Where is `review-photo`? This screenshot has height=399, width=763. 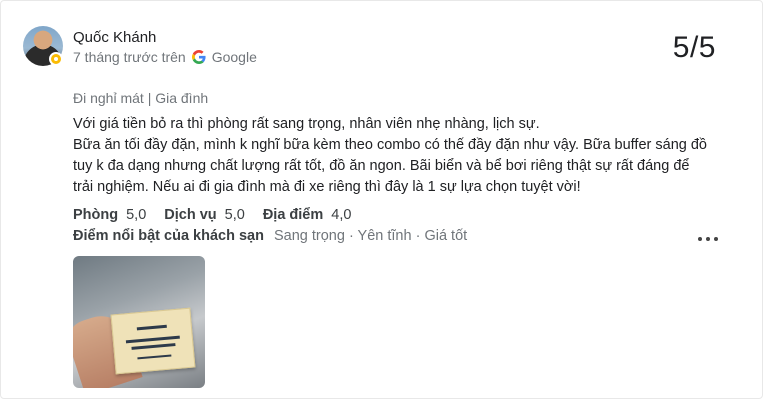
review-photo is located at coordinates (139, 322).